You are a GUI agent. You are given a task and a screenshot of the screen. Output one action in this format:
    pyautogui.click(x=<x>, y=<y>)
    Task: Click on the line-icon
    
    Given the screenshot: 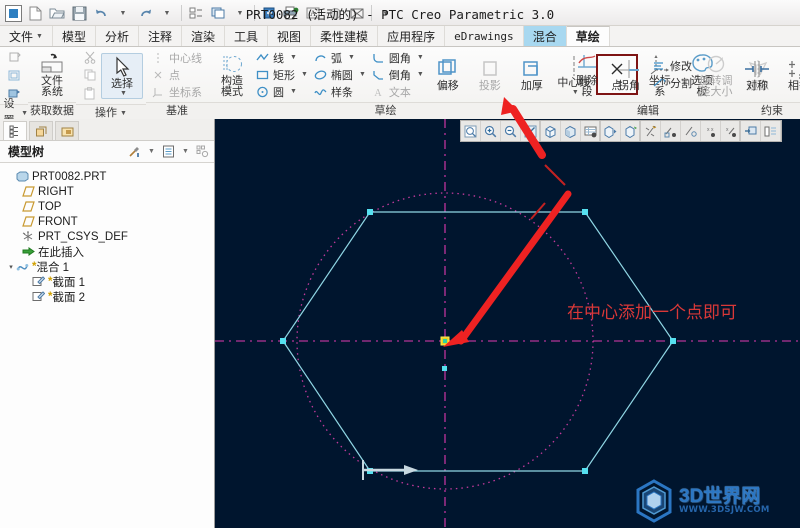 What is the action you would take?
    pyautogui.click(x=263, y=58)
    